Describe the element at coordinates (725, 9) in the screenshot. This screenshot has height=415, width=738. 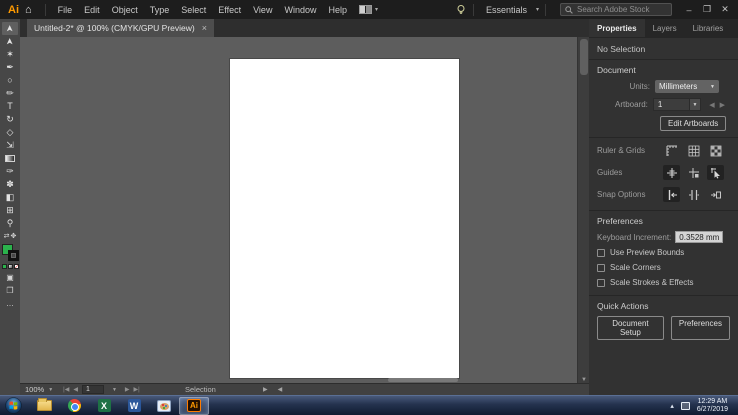
I see `close-button: ✕` at that location.